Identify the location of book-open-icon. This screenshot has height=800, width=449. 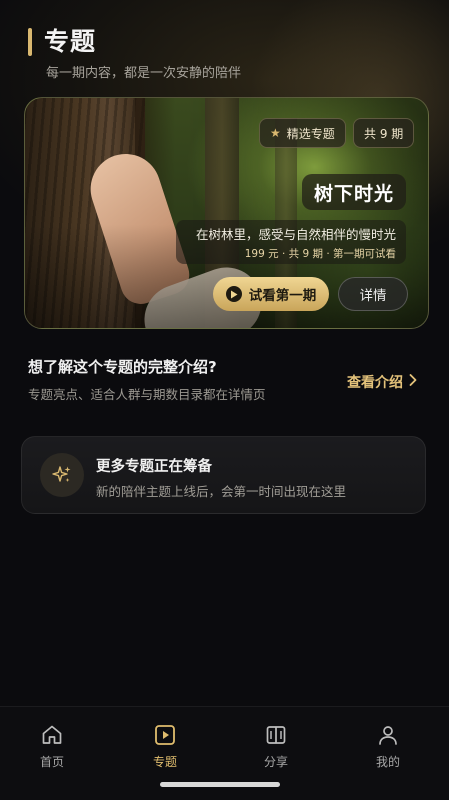
(276, 735).